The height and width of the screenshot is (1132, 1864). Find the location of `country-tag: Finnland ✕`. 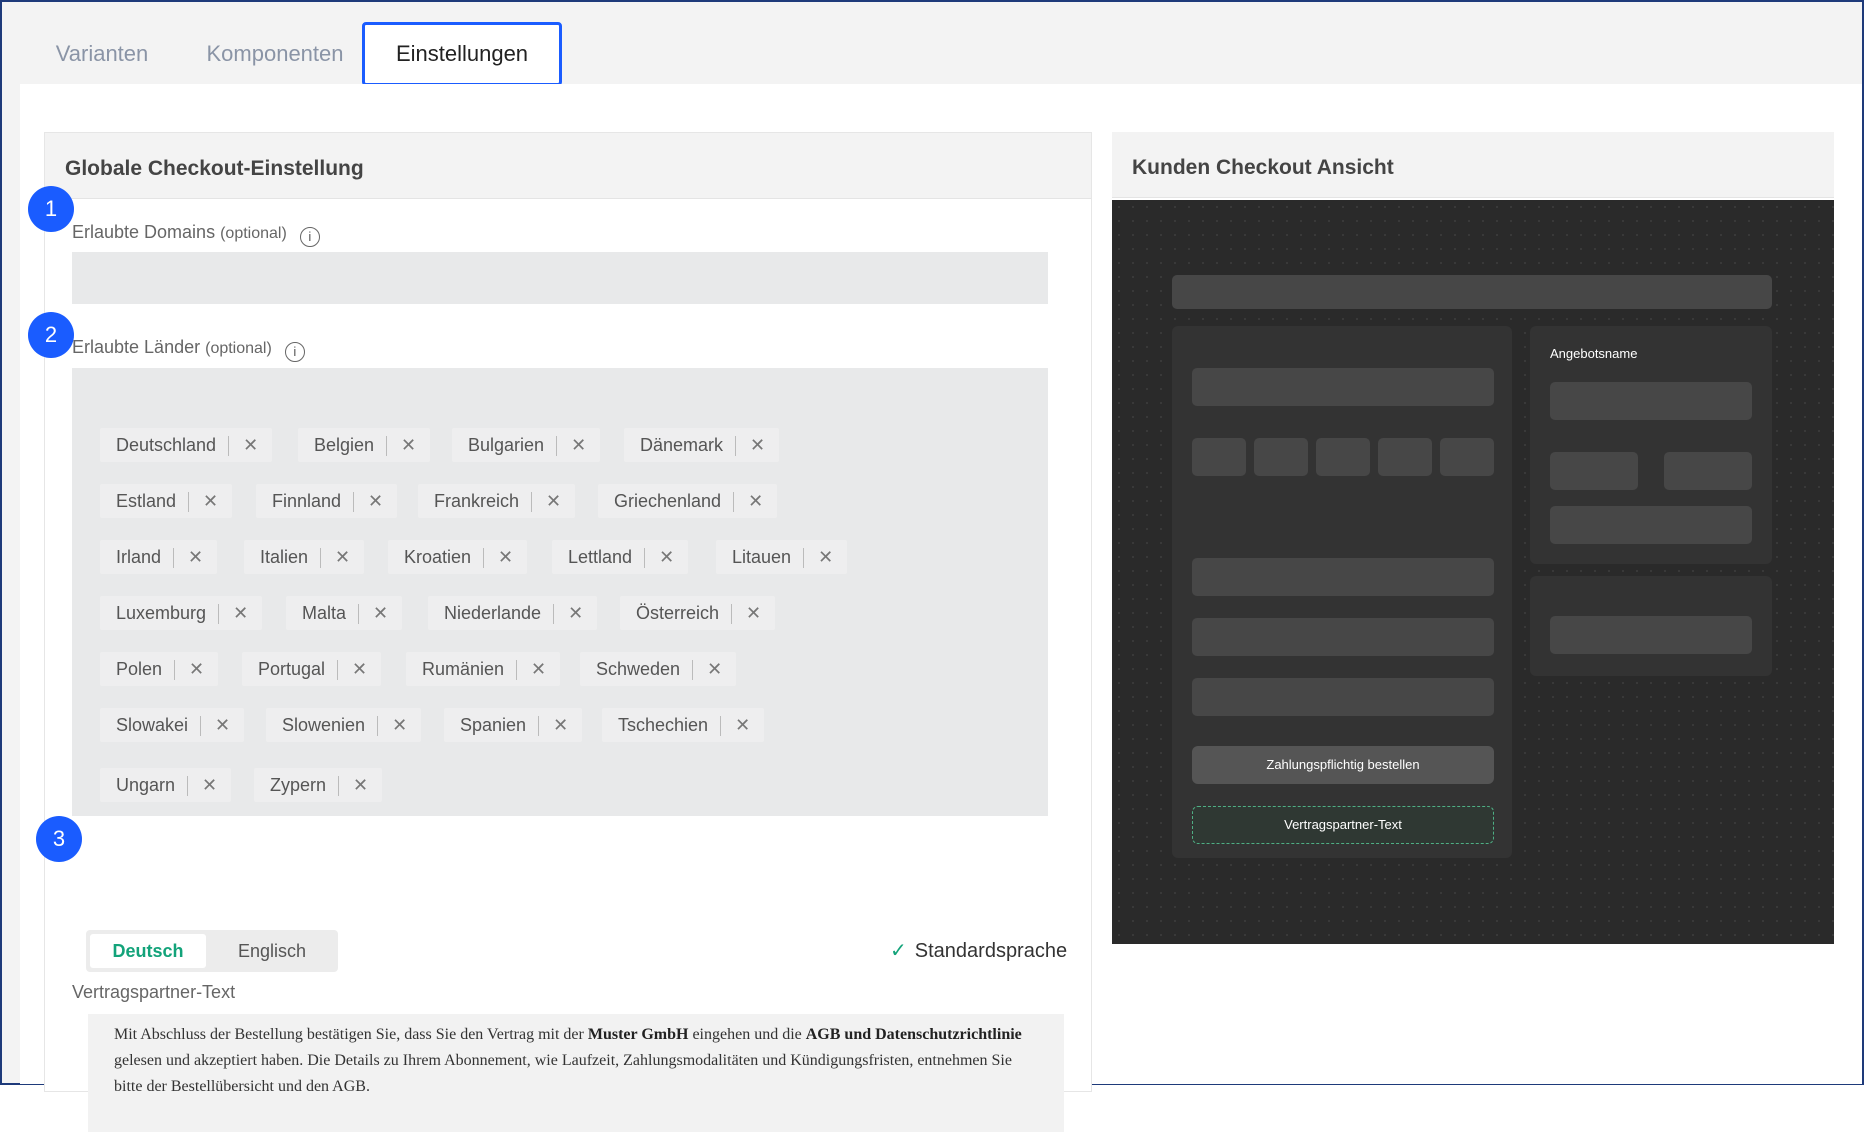

country-tag: Finnland ✕ is located at coordinates (327, 501).